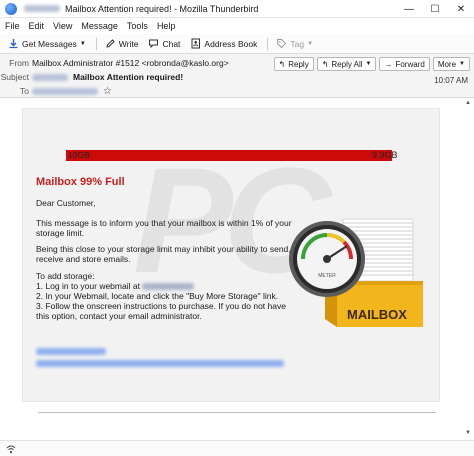 The width and height of the screenshot is (474, 456). Describe the element at coordinates (447, 64) in the screenshot. I see `more-label: More` at that location.